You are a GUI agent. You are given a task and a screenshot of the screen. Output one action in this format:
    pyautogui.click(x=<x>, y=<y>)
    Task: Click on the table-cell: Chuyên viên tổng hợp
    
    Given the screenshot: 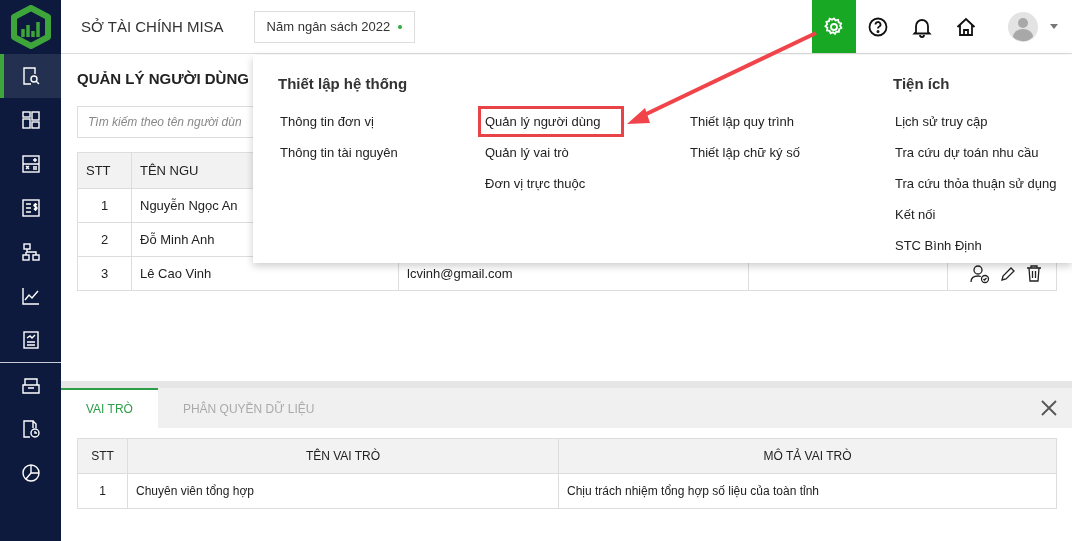 What is the action you would take?
    pyautogui.click(x=343, y=491)
    